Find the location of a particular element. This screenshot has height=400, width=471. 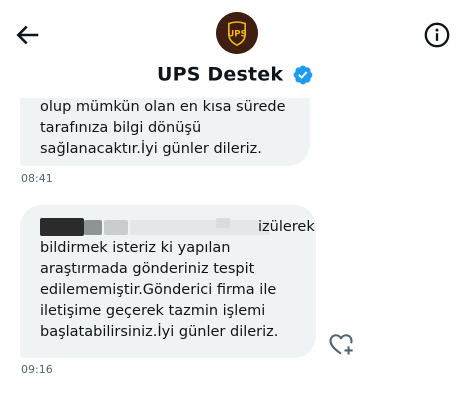

verified-badge-icon is located at coordinates (303, 74).